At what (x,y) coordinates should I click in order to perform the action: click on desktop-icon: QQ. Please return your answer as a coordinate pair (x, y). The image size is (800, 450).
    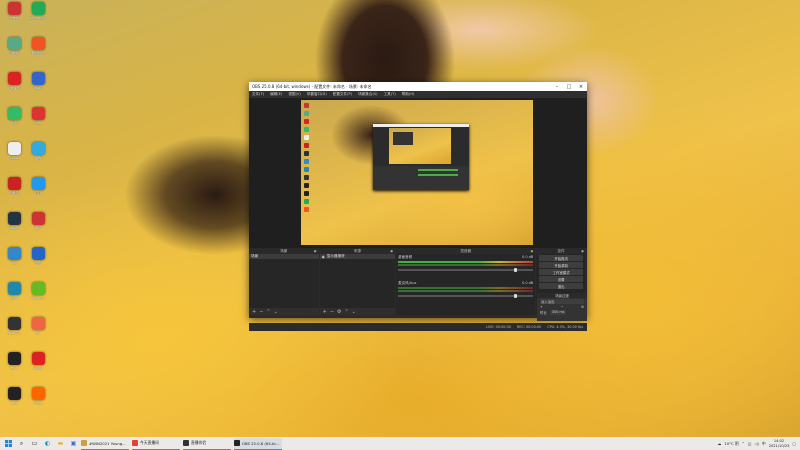
    Looking at the image, I should click on (14, 256).